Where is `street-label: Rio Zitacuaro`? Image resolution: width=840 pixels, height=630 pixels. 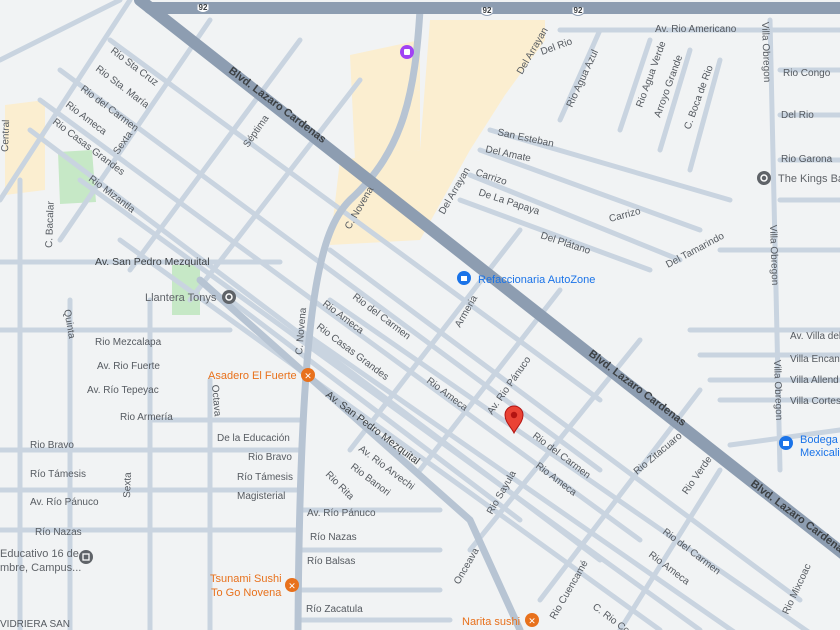 street-label: Rio Zitacuaro is located at coordinates (658, 453).